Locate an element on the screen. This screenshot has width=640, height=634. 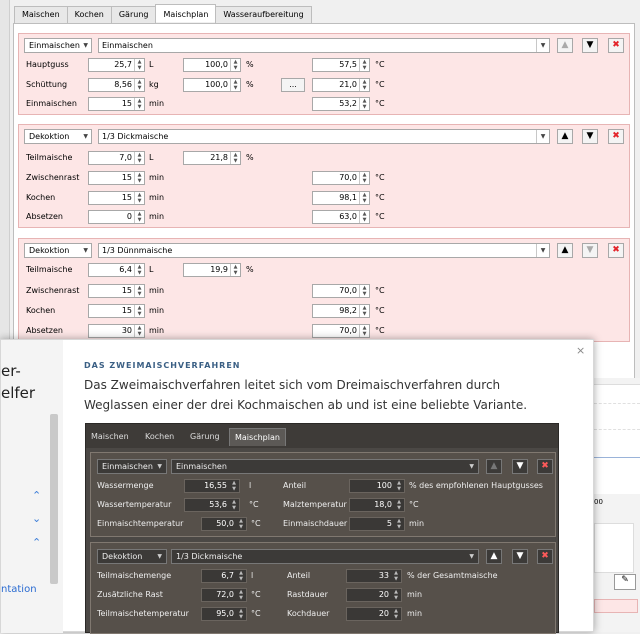
embedded-spinbox: 33 ▲ ▼ is located at coordinates (374, 576).